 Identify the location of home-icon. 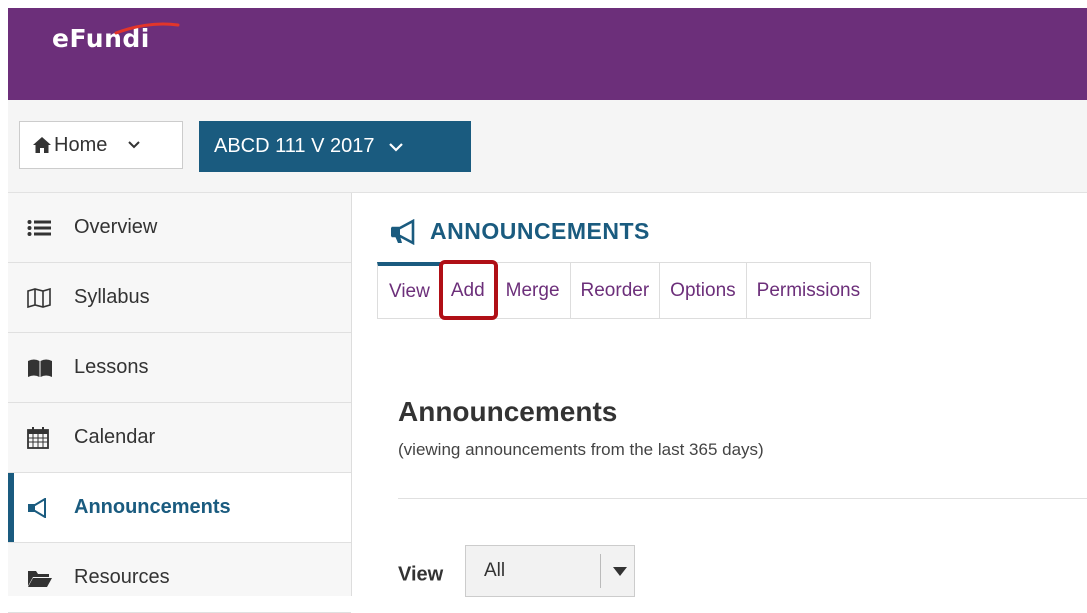
(42, 145).